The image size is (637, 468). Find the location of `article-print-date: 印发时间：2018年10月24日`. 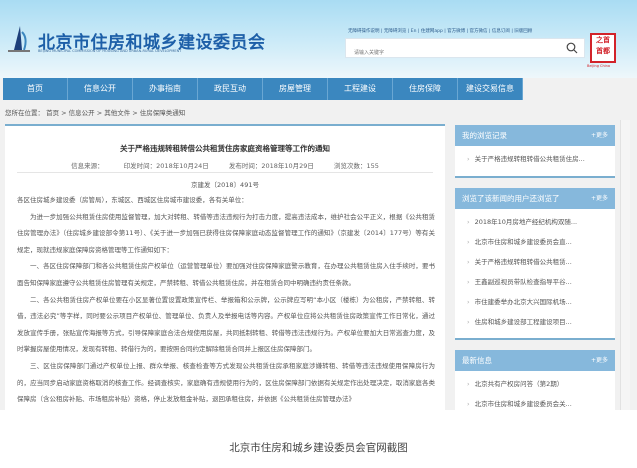

article-print-date: 印发时间：2018年10月24日 is located at coordinates (166, 166).